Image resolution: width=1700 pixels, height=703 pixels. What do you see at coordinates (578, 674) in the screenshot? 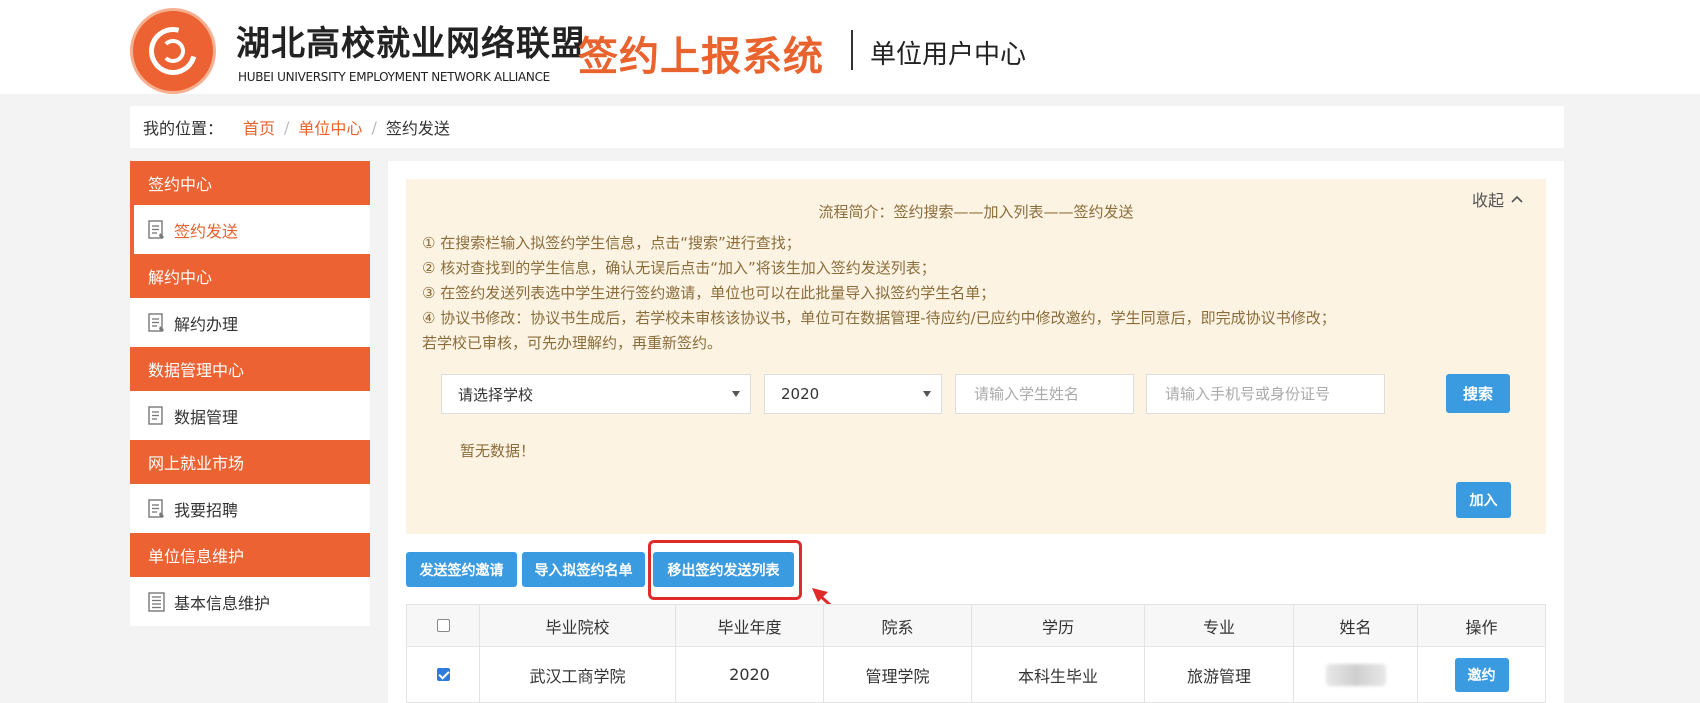
I see `cell-school: 武汉工商学院` at bounding box center [578, 674].